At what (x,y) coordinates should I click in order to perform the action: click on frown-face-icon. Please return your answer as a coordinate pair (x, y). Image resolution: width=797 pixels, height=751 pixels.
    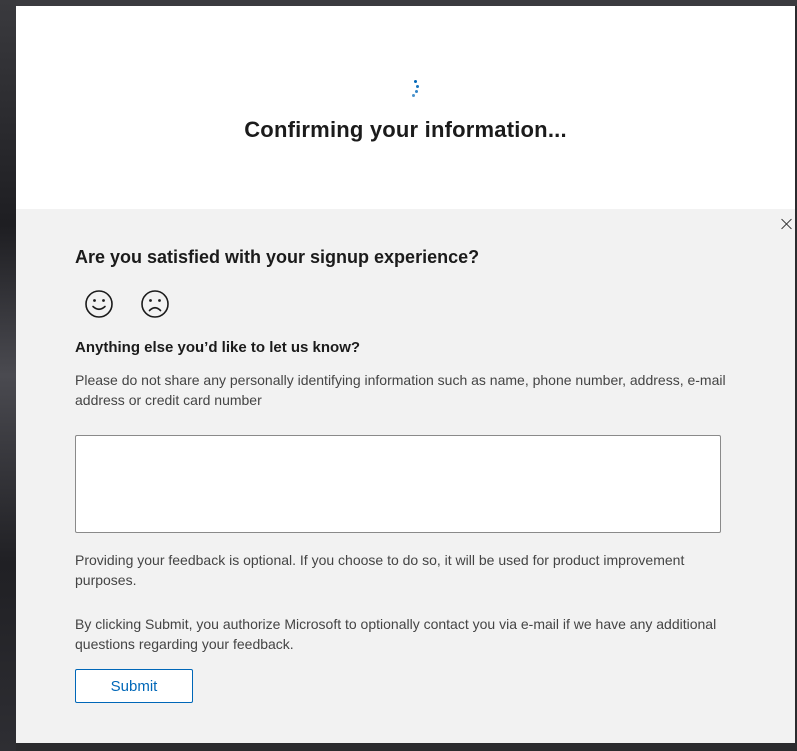
    Looking at the image, I should click on (155, 304).